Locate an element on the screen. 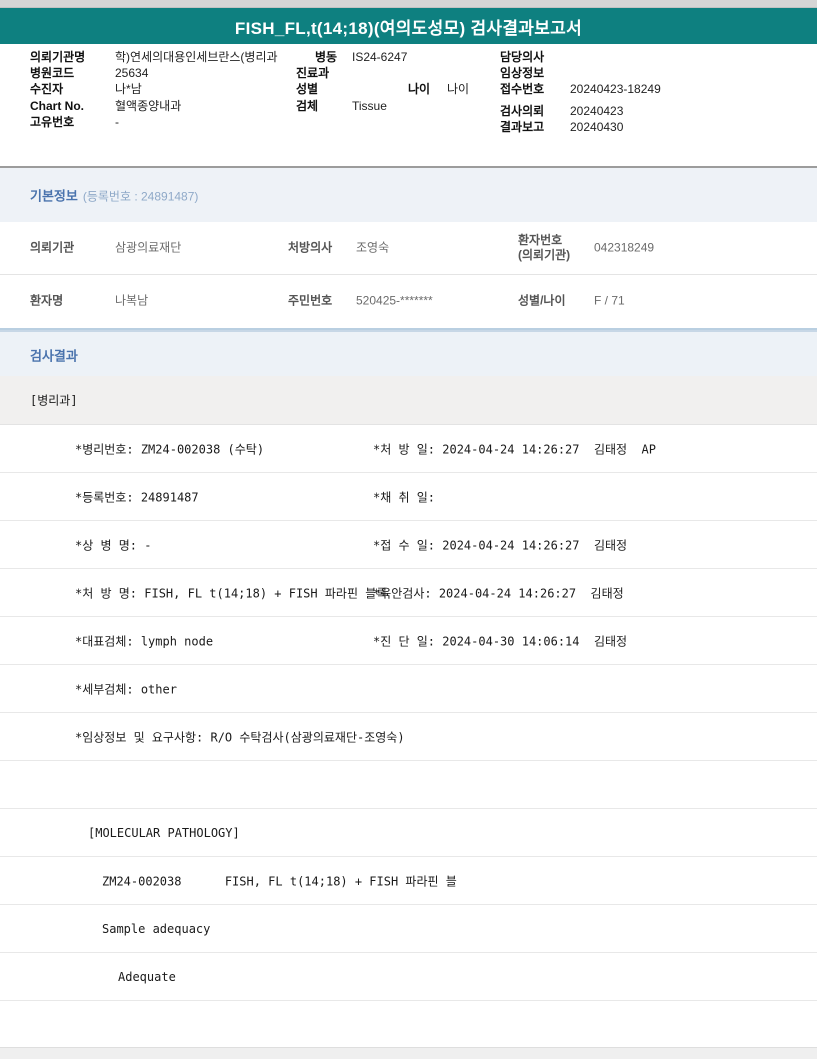 This screenshot has height=1059, width=817. basic-info-section-header: 기본정보 (등록번호 : 24891487) is located at coordinates (408, 195).